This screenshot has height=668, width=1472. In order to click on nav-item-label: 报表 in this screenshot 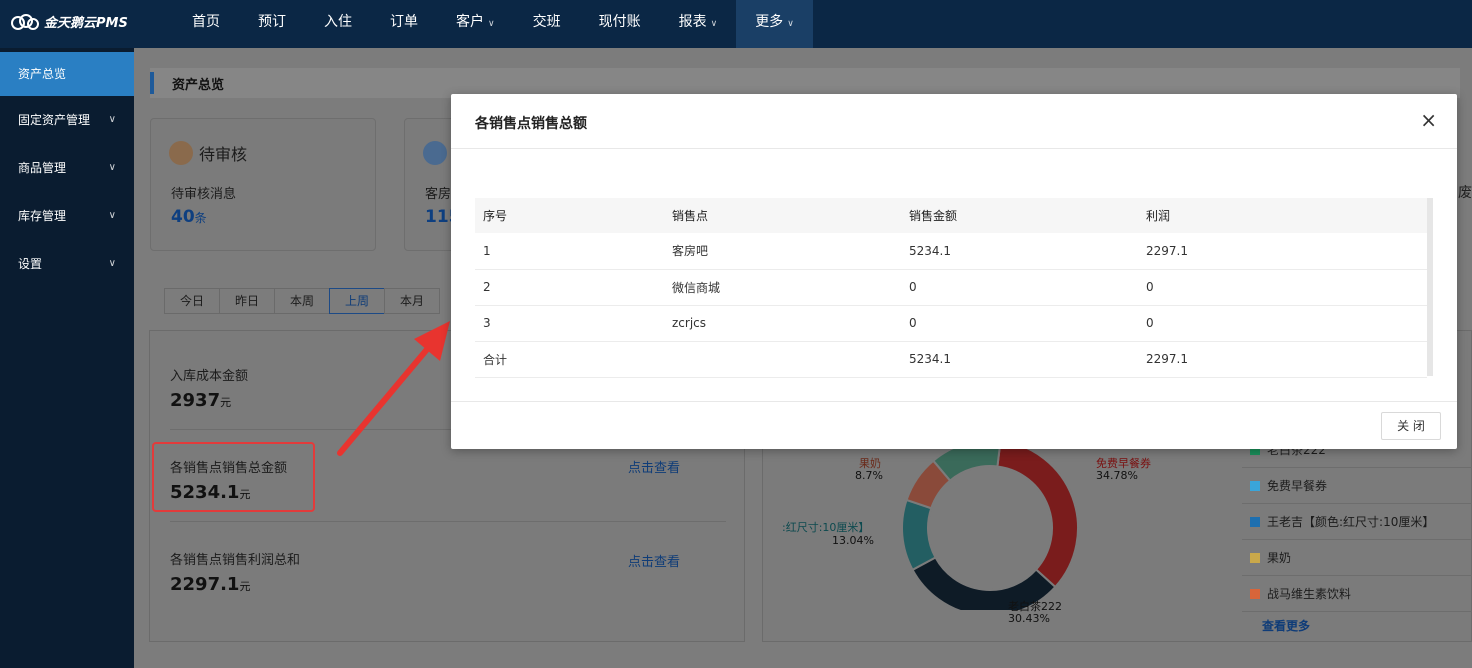, I will do `click(692, 22)`.